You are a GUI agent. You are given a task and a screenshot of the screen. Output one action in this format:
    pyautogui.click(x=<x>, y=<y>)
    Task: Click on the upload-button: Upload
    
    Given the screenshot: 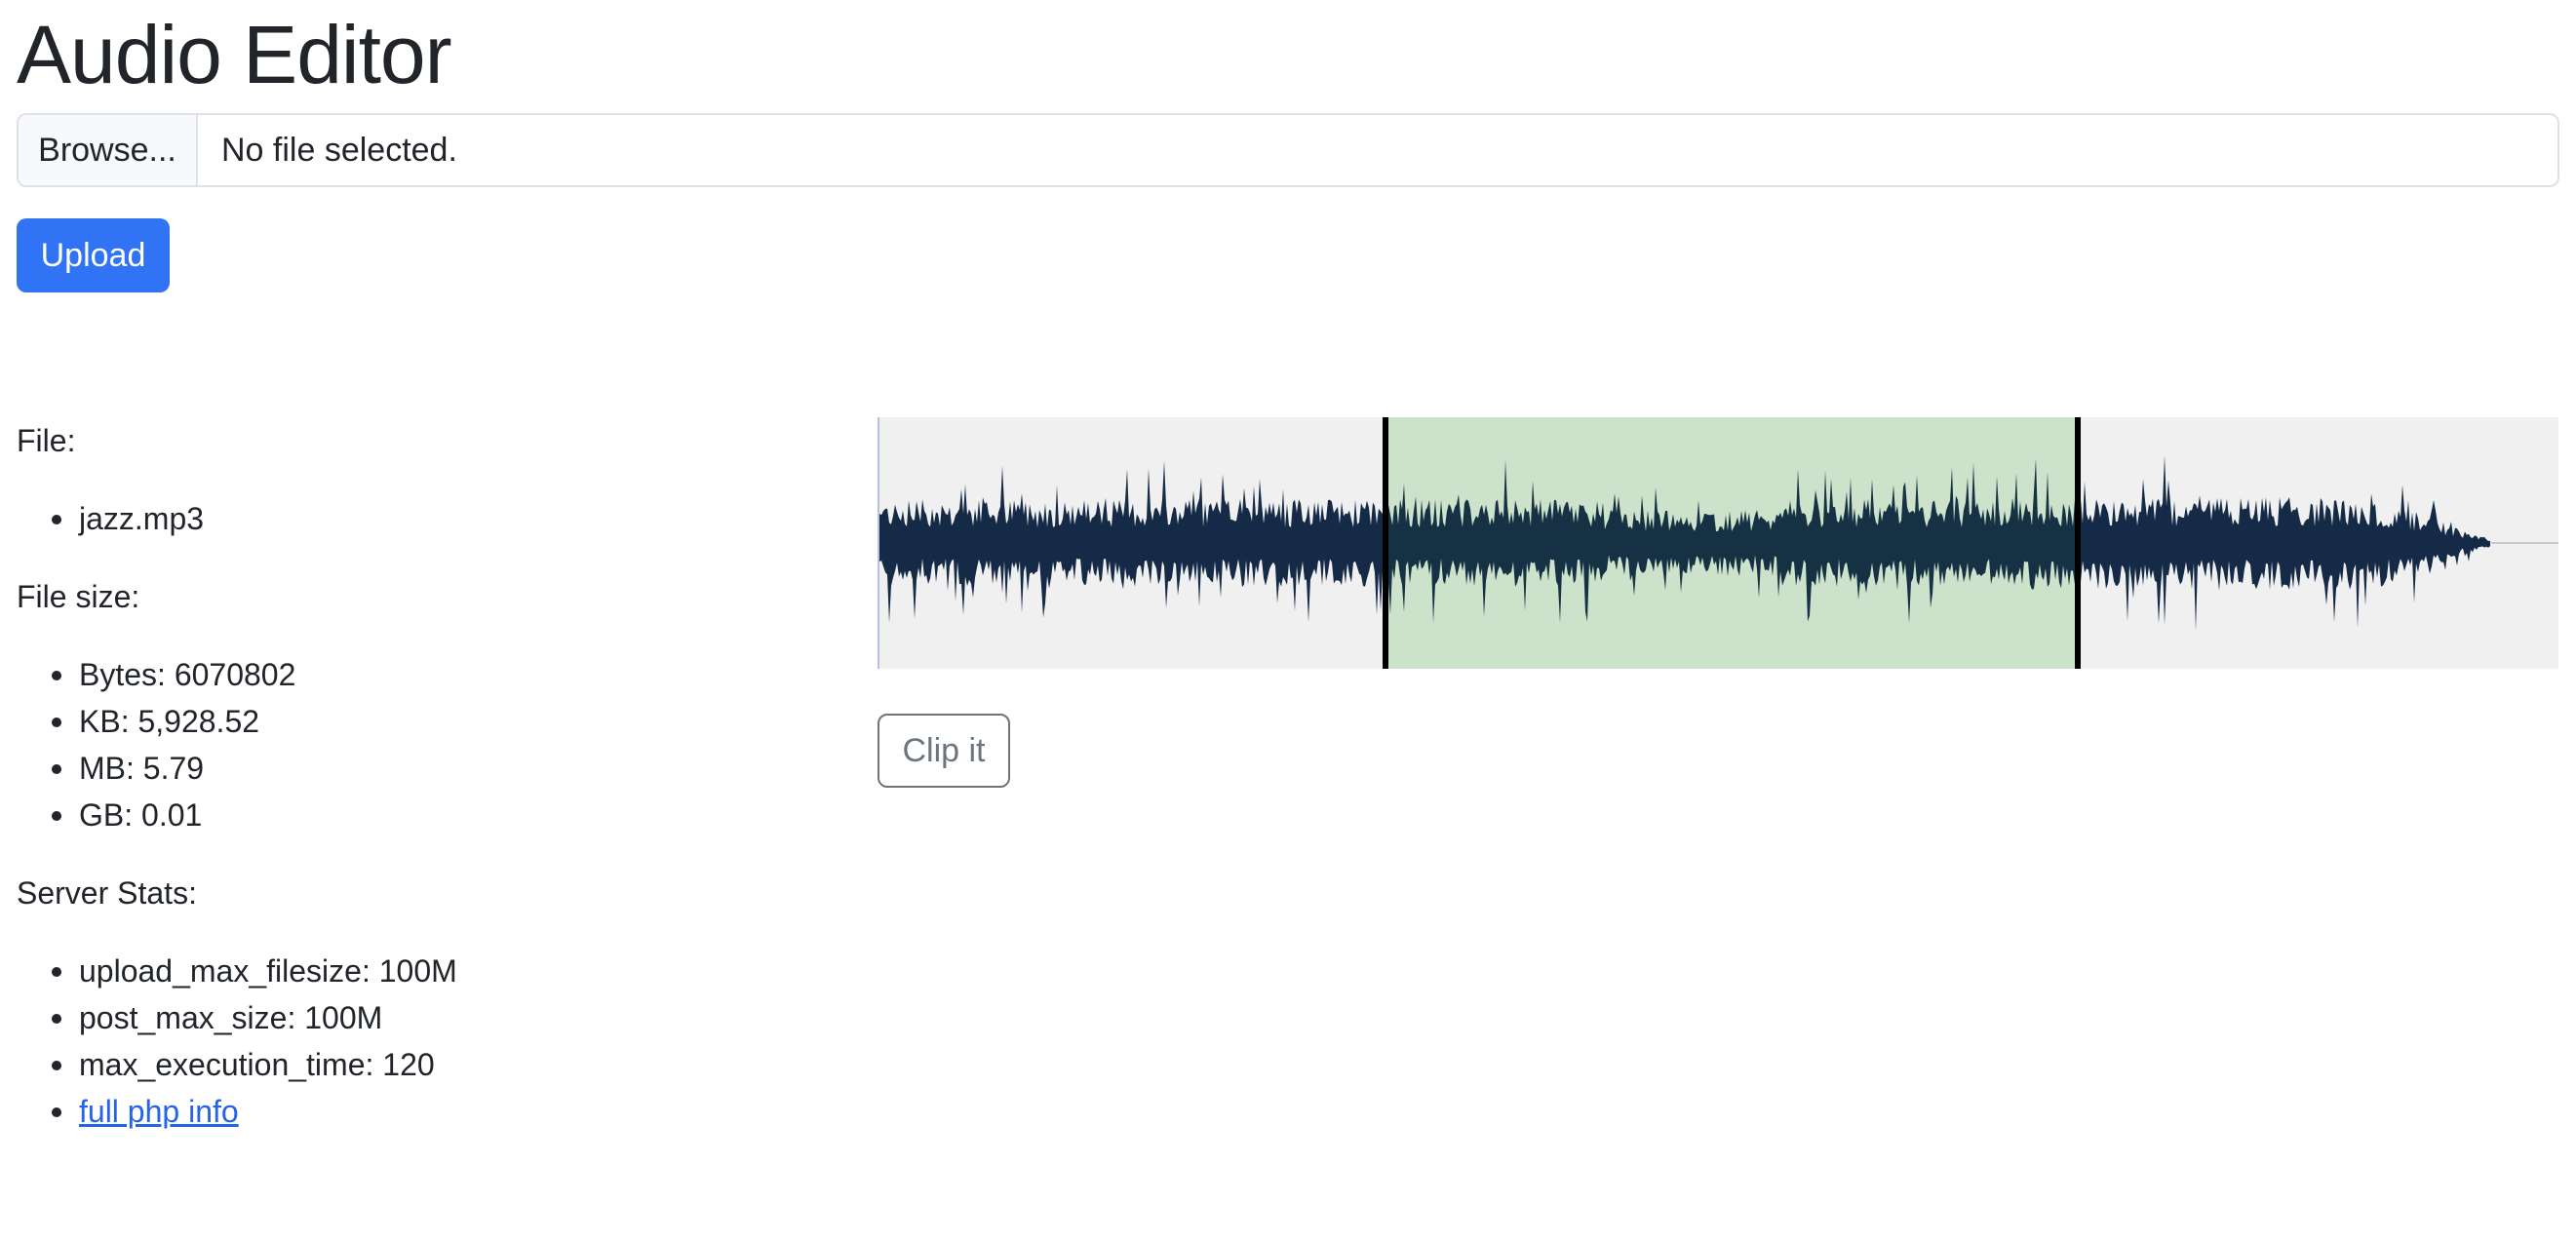 What is the action you would take?
    pyautogui.click(x=93, y=255)
    